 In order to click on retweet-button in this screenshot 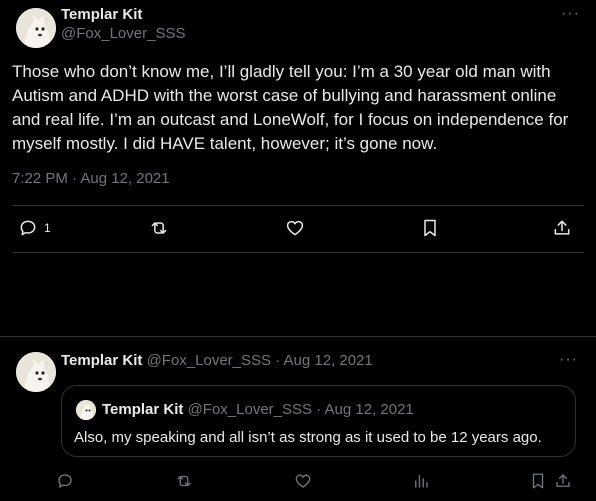, I will do `click(159, 228)`.